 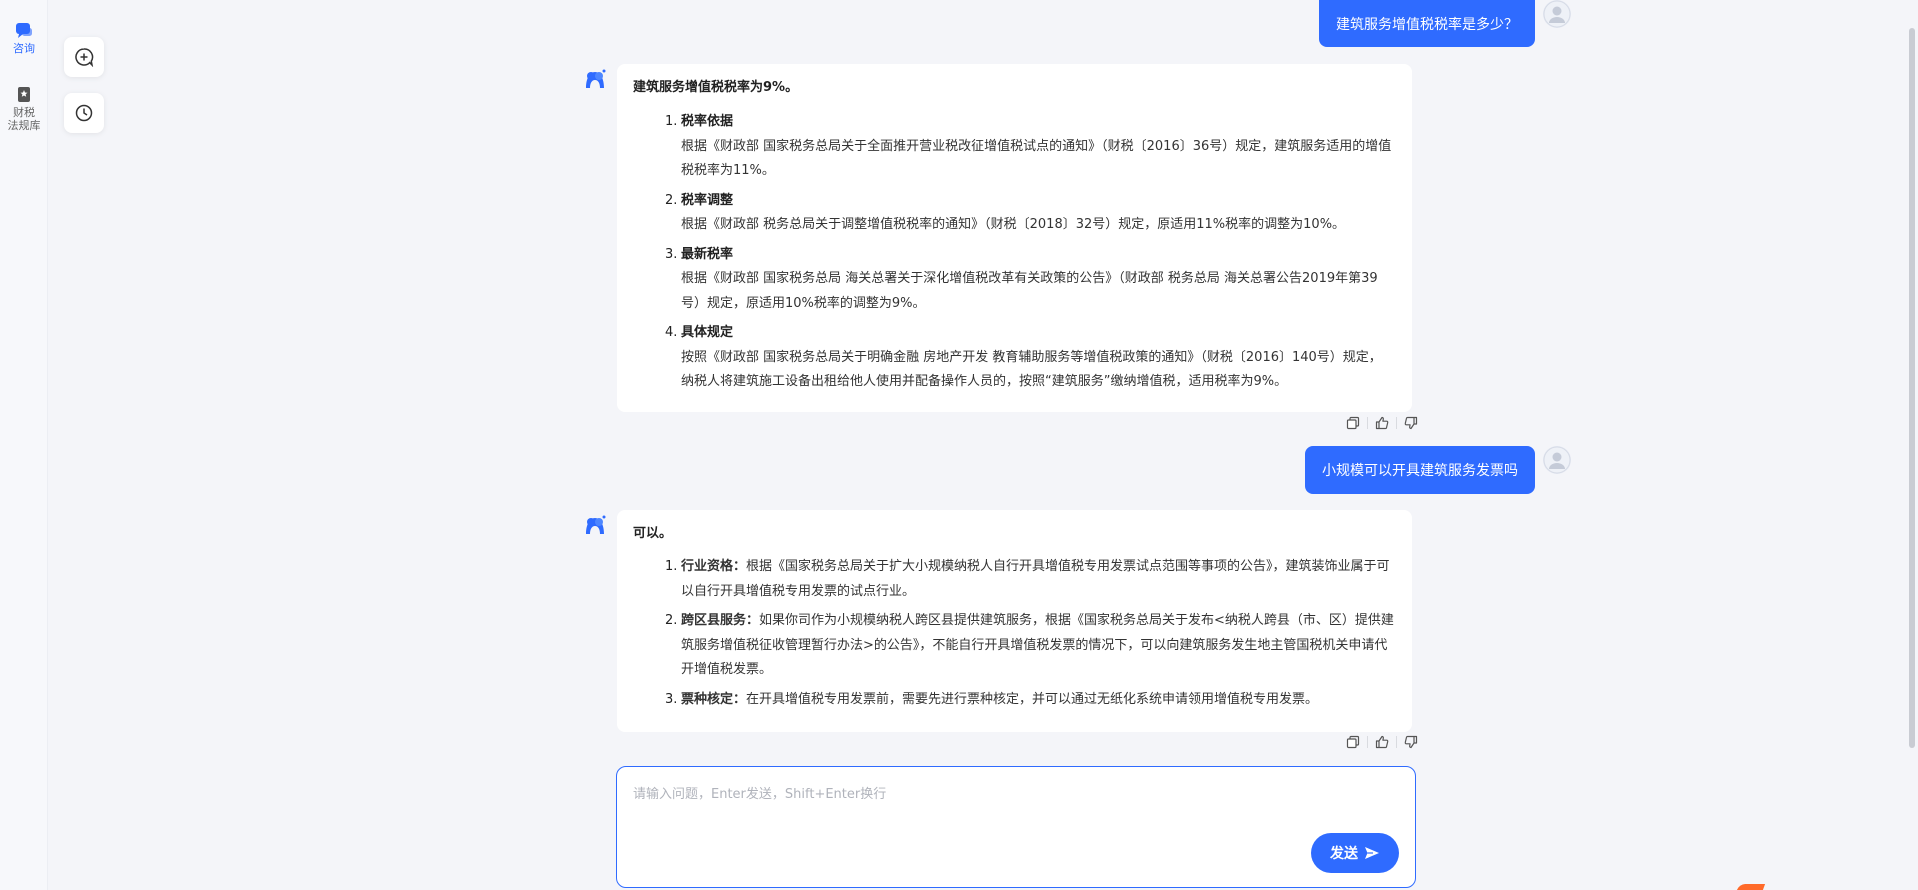 I want to click on nav-item-law-library: 财税 法规库, so click(x=24, y=109).